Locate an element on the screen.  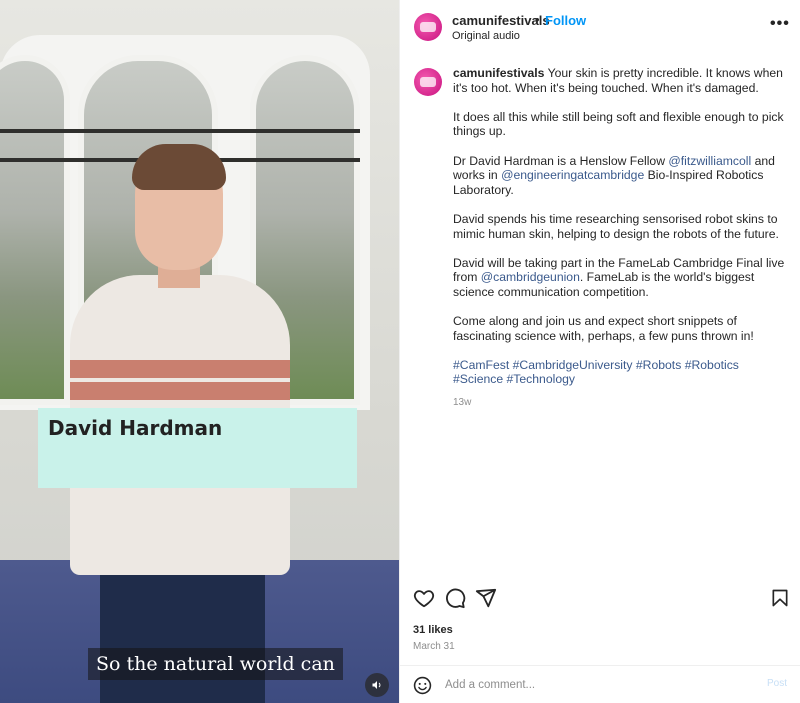
mention-link: @cambridgeunion is located at coordinates (530, 277).